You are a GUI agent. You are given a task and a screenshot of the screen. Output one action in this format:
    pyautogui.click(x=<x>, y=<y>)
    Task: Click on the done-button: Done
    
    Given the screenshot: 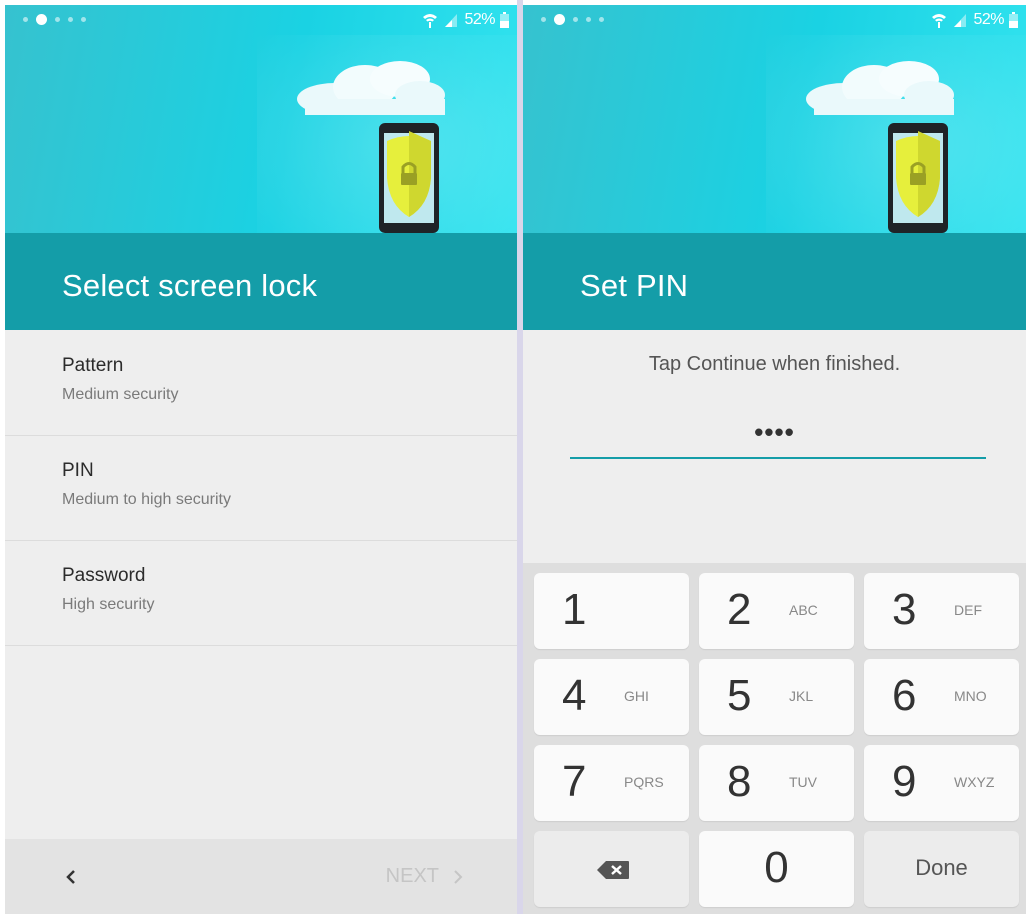 What is the action you would take?
    pyautogui.click(x=941, y=869)
    